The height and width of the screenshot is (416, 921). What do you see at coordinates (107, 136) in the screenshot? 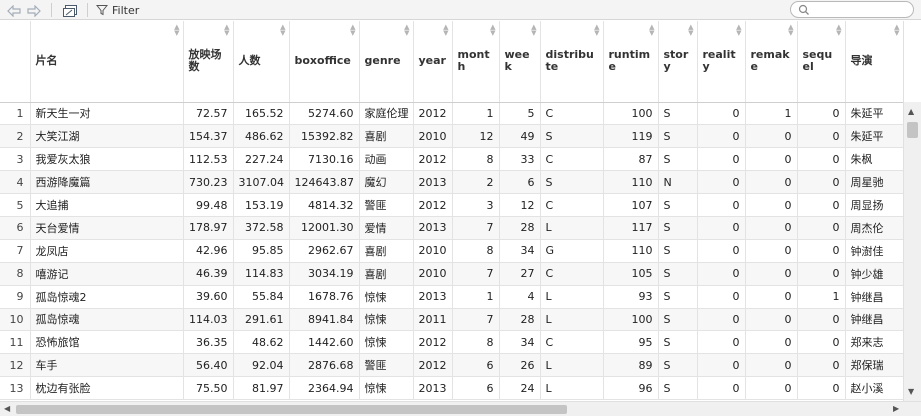
I see `table-cell: 大笑江湖` at bounding box center [107, 136].